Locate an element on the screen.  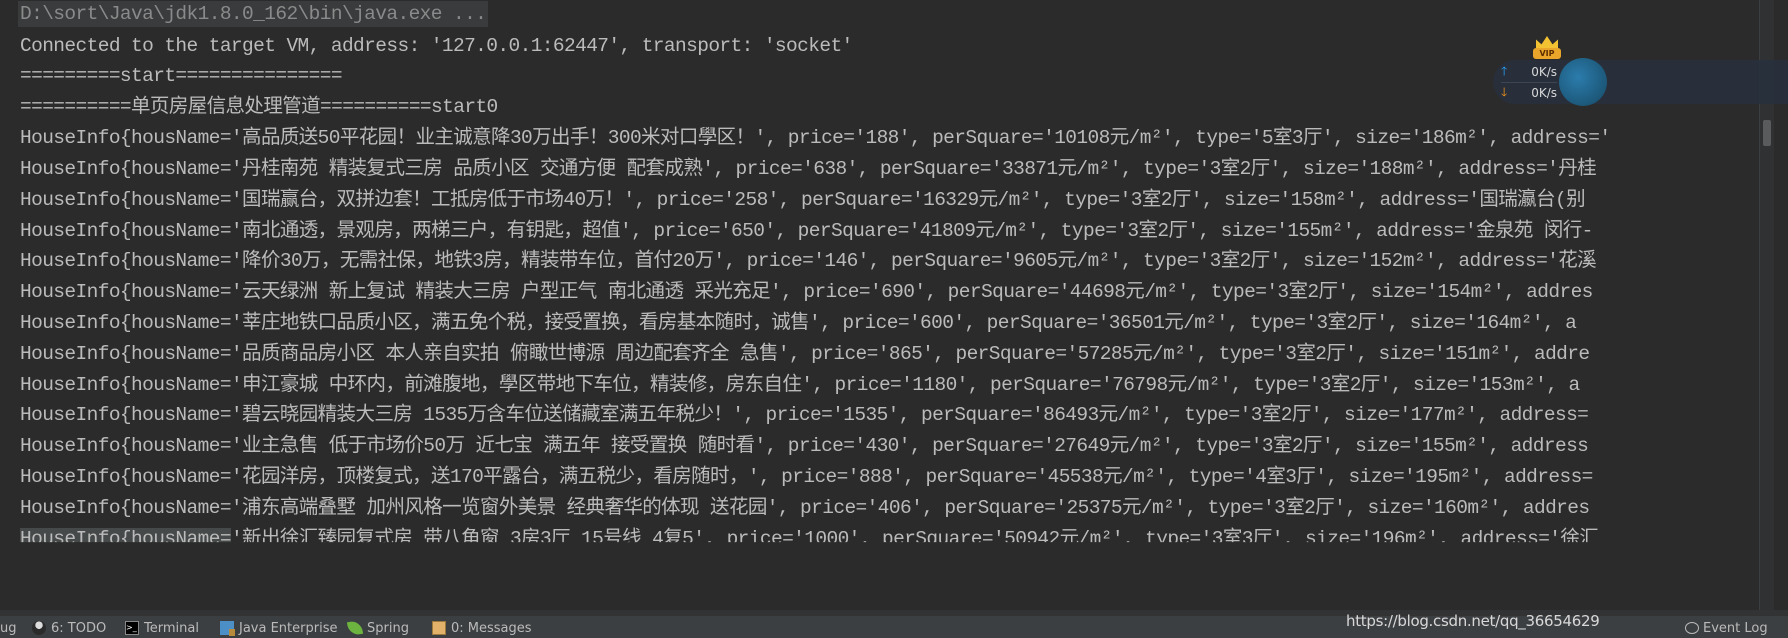
event-log-icon is located at coordinates (1692, 628).